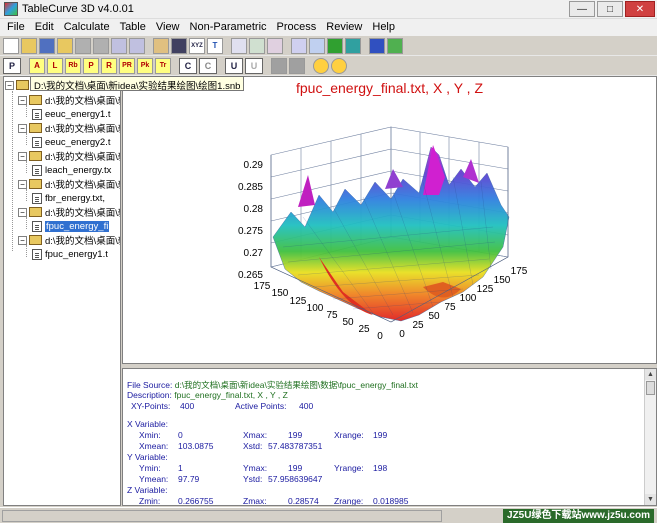 Image resolution: width=657 pixels, height=523 pixels. I want to click on tree-folder-2: − d:\我的文档\桌面\新, so click(69, 128).